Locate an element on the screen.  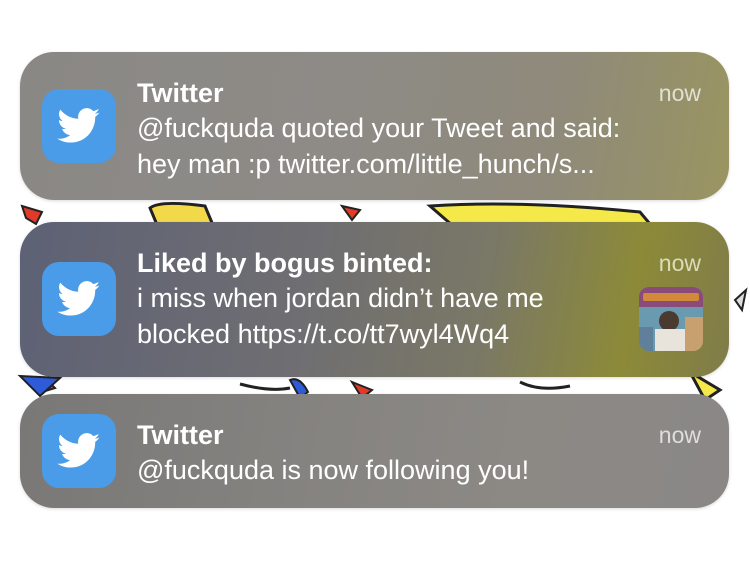
notification-body-line: i miss when jordan didn’t have me is located at coordinates (340, 298).